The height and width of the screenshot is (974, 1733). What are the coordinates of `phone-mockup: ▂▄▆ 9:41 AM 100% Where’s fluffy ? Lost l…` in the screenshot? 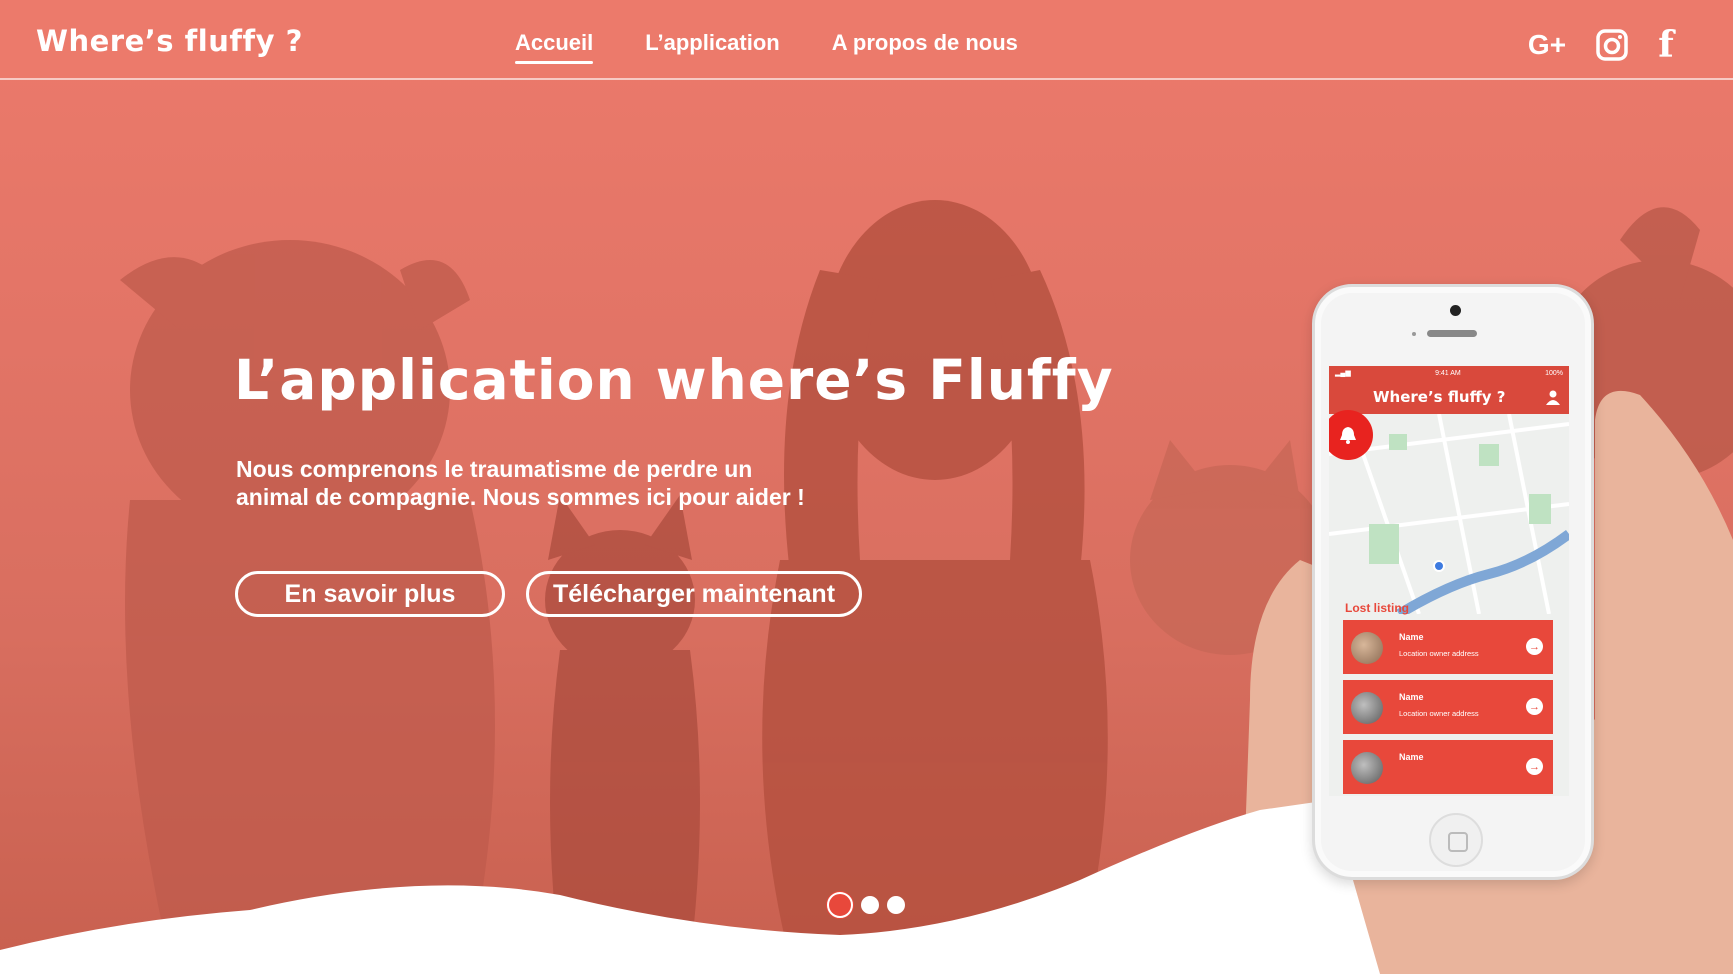 It's located at (1453, 582).